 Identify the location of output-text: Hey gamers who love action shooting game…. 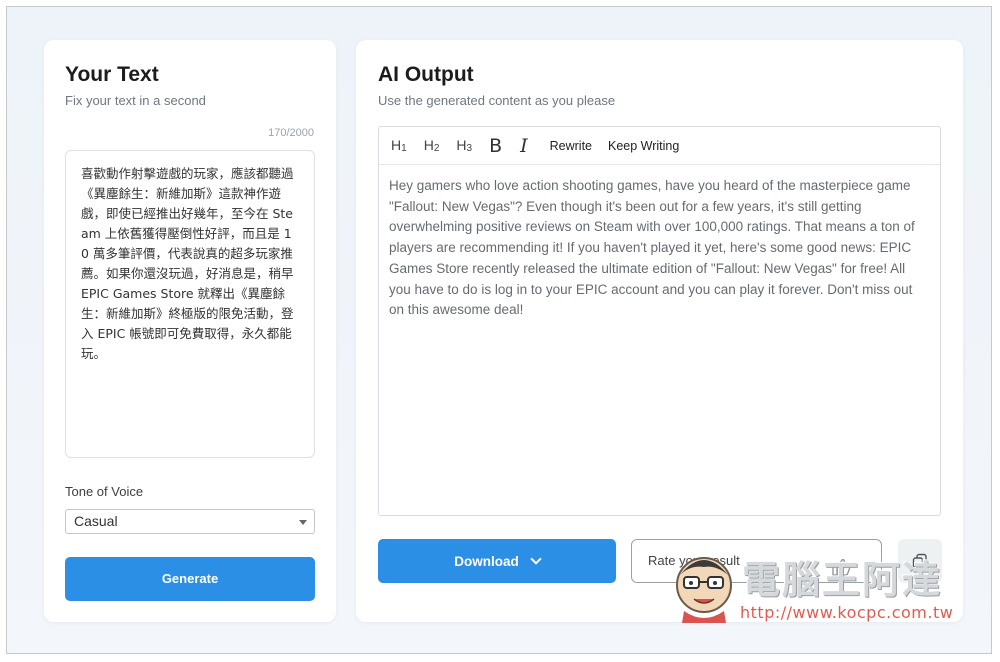
(659, 243).